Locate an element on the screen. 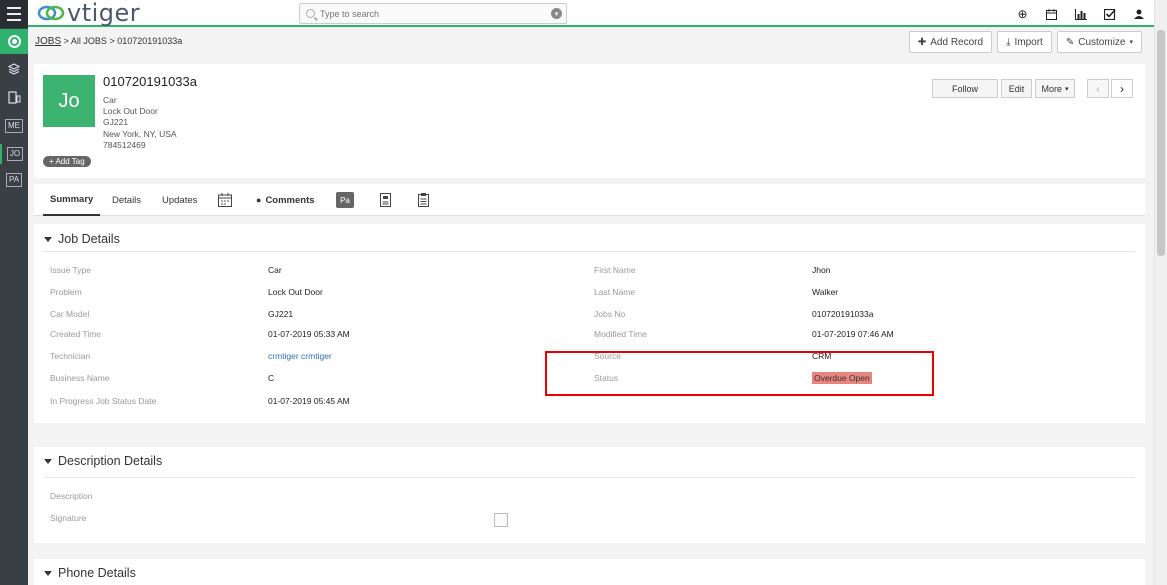  import-button: ⤓ Import is located at coordinates (1024, 42).